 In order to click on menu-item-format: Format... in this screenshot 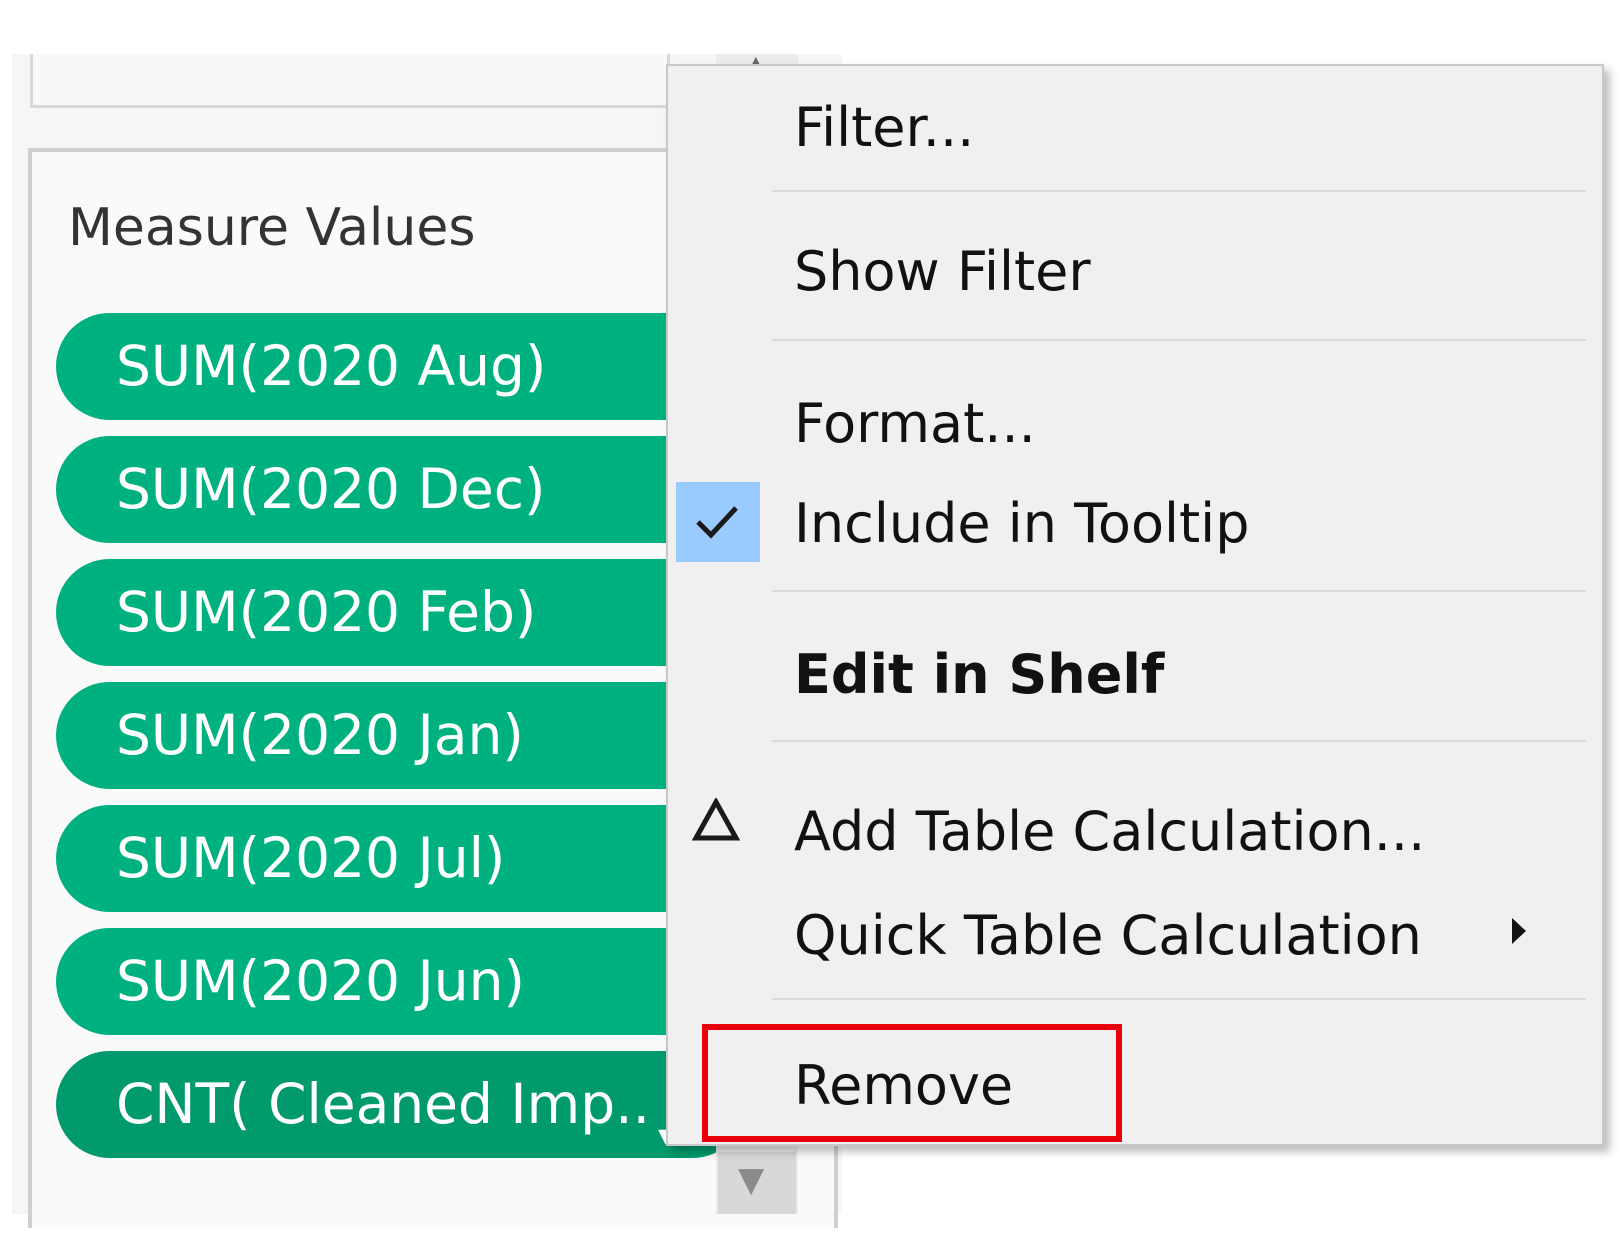, I will do `click(915, 423)`.